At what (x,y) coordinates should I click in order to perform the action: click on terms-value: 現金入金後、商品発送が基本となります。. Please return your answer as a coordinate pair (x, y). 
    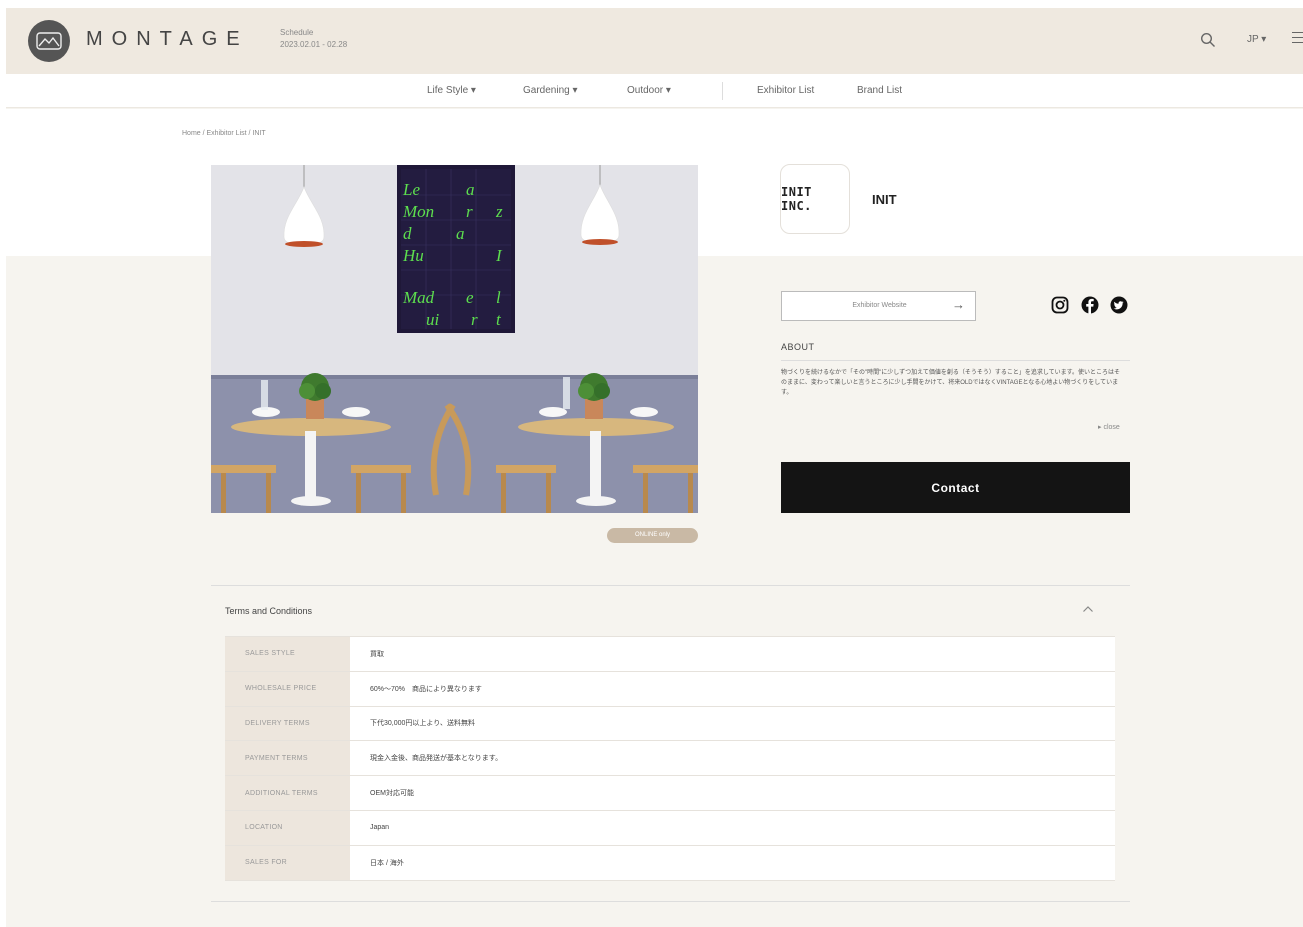
    Looking at the image, I should click on (732, 758).